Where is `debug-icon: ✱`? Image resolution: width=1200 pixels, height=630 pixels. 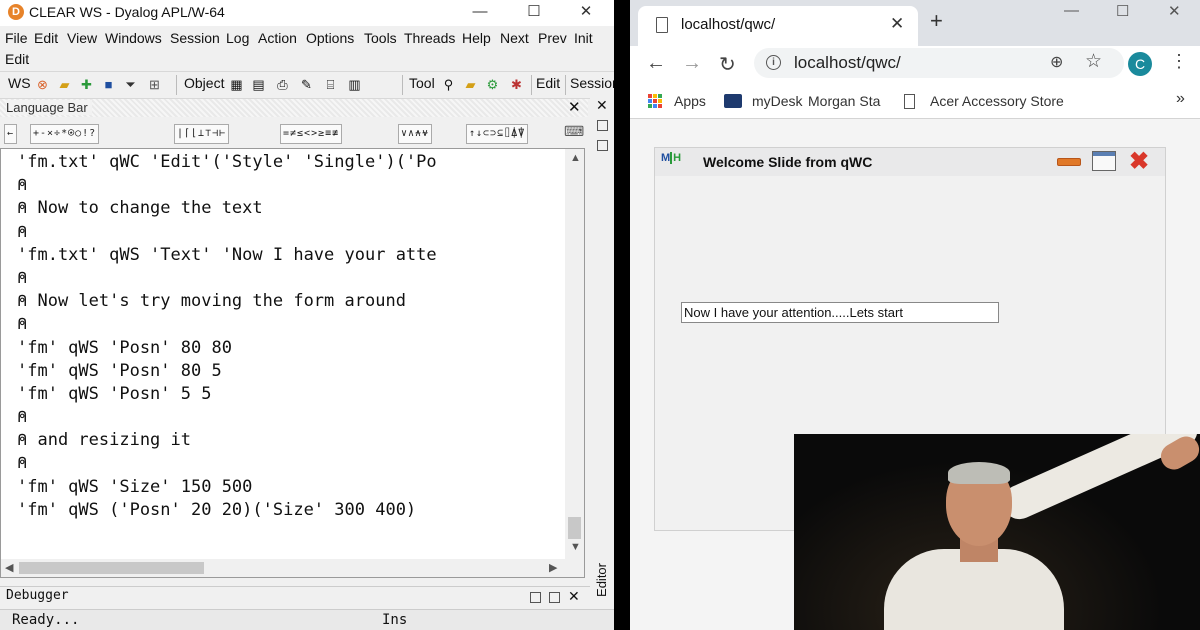
debug-icon: ✱ is located at coordinates (516, 84).